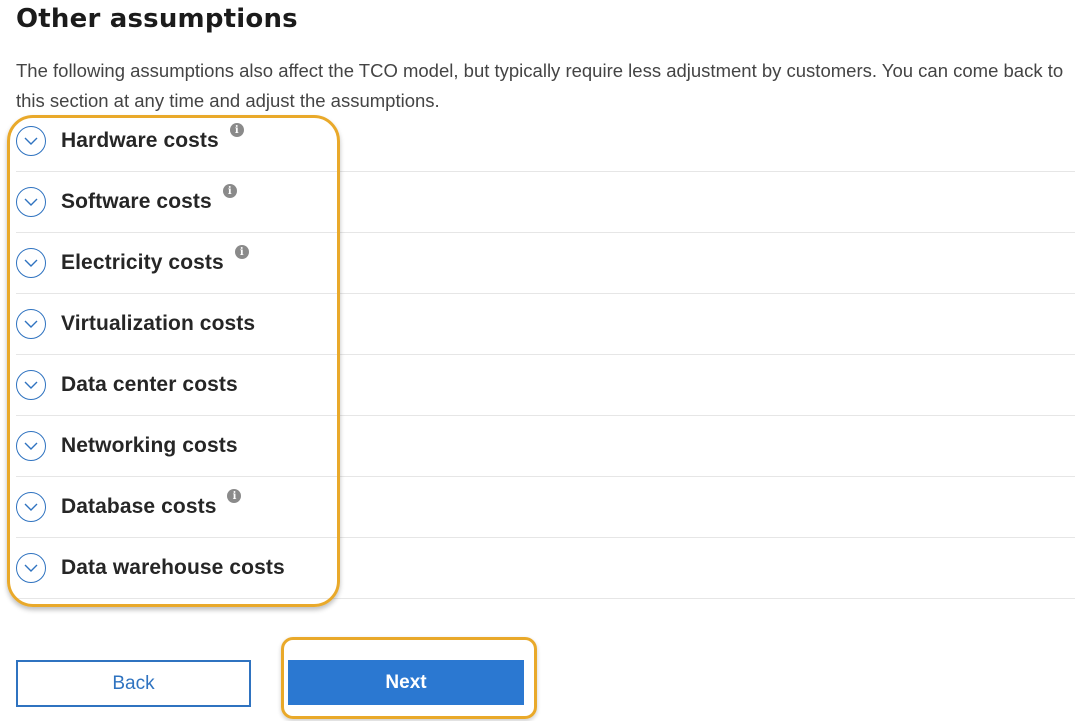  Describe the element at coordinates (545, 324) in the screenshot. I see `accordion-item: Virtualization costs` at that location.